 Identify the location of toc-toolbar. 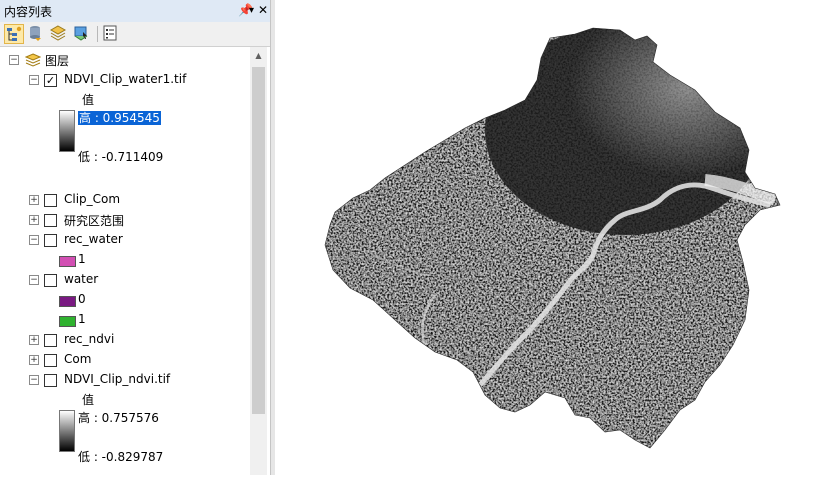
(135, 34).